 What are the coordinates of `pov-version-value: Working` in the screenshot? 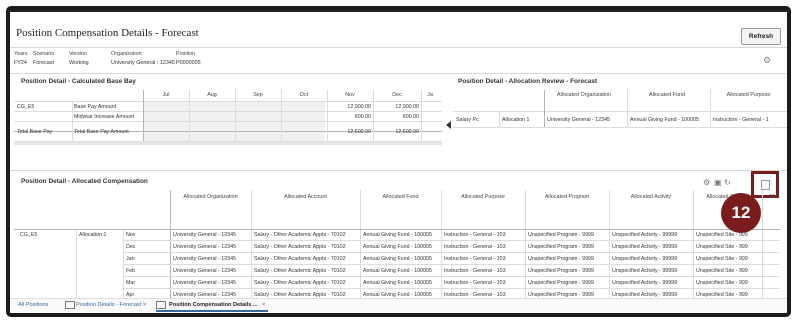 It's located at (79, 63).